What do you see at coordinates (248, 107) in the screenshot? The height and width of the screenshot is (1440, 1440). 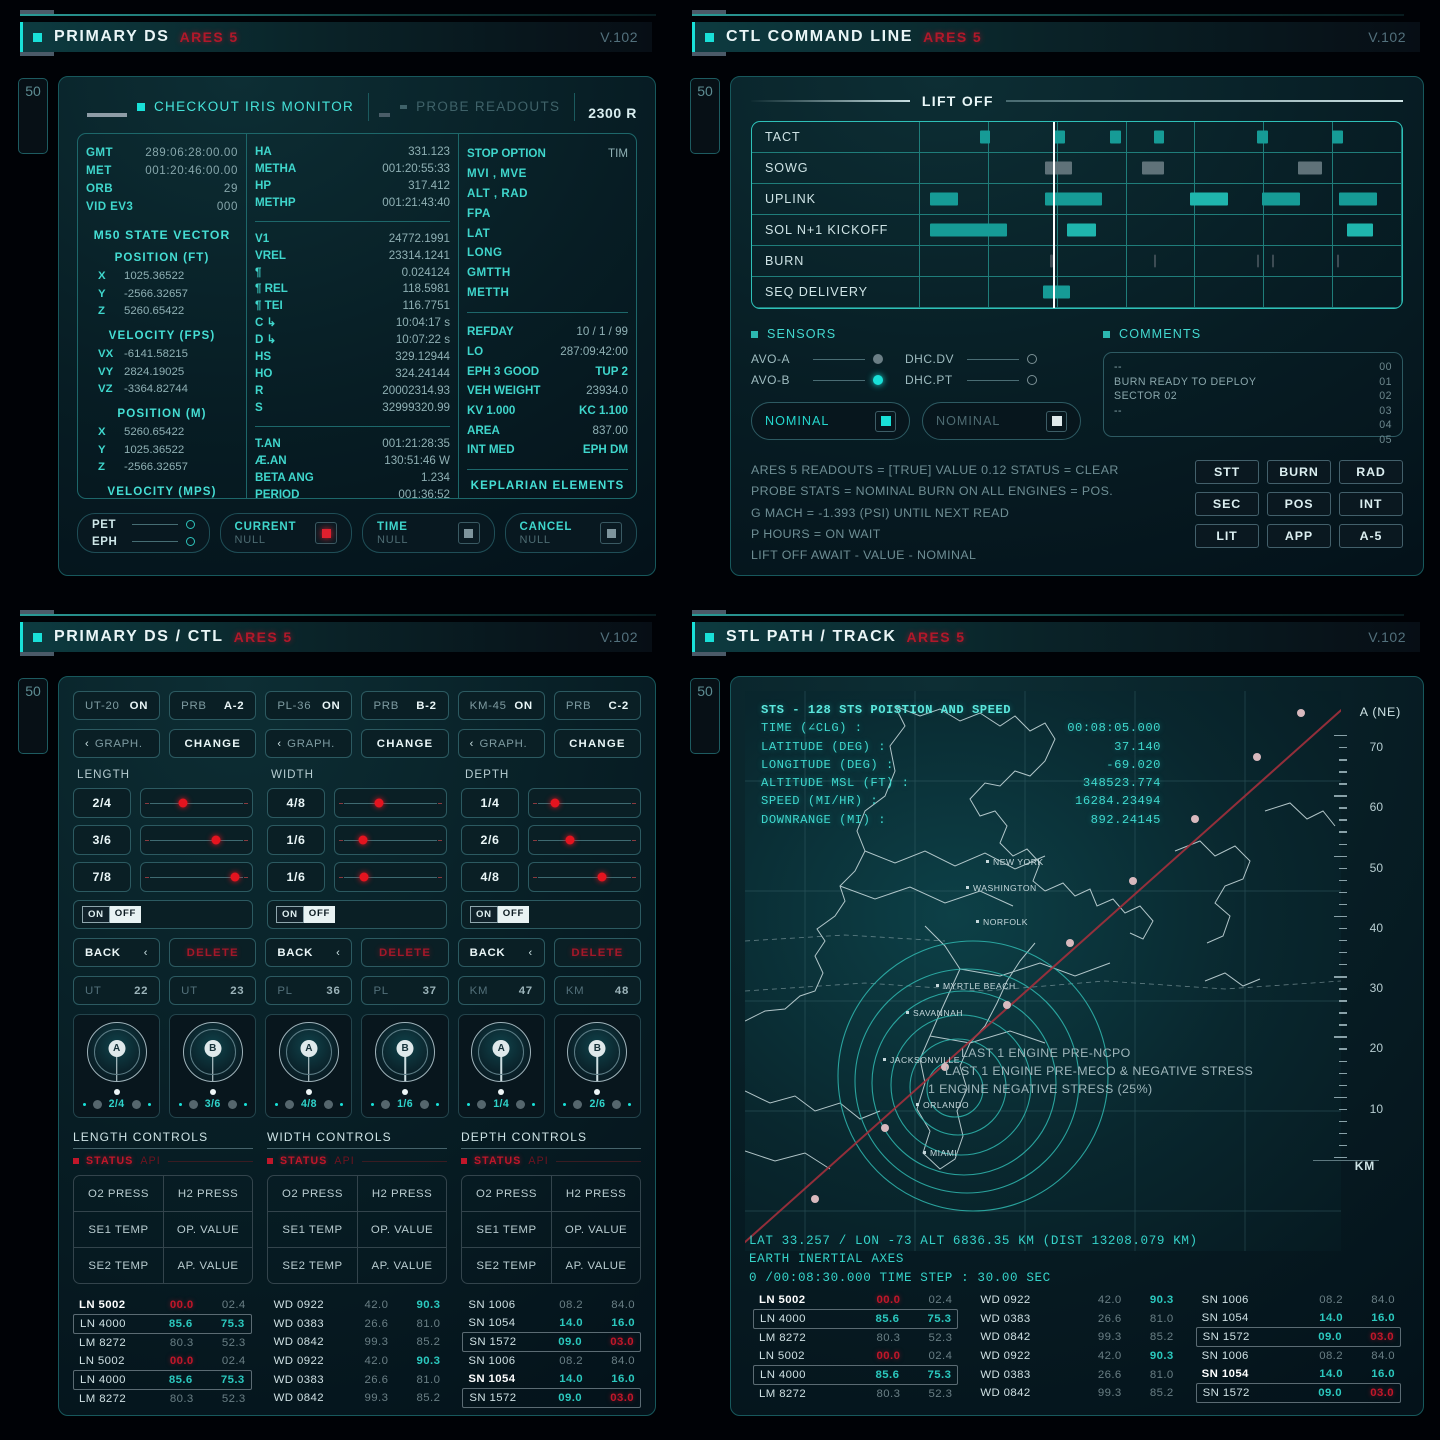 I see `tab-checkout-iris-monitor: CHECKOUT IRIS MONITOR` at bounding box center [248, 107].